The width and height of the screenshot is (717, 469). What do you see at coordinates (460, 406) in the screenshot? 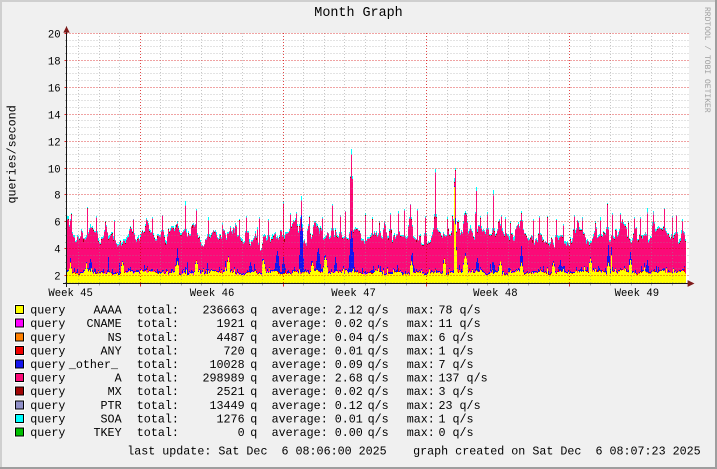
I see `svg-text: 23 q/s` at bounding box center [460, 406].